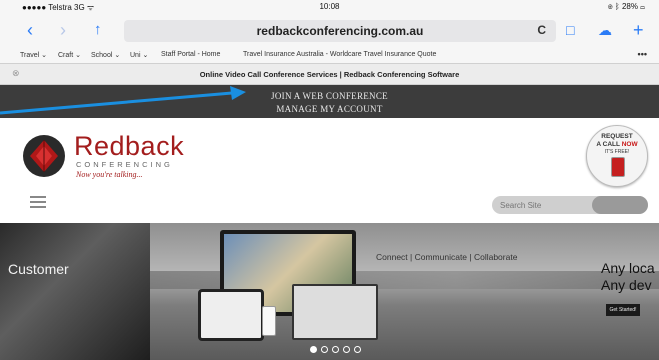 The width and height of the screenshot is (659, 360). What do you see at coordinates (44, 156) in the screenshot?
I see `redback-logo-icon` at bounding box center [44, 156].